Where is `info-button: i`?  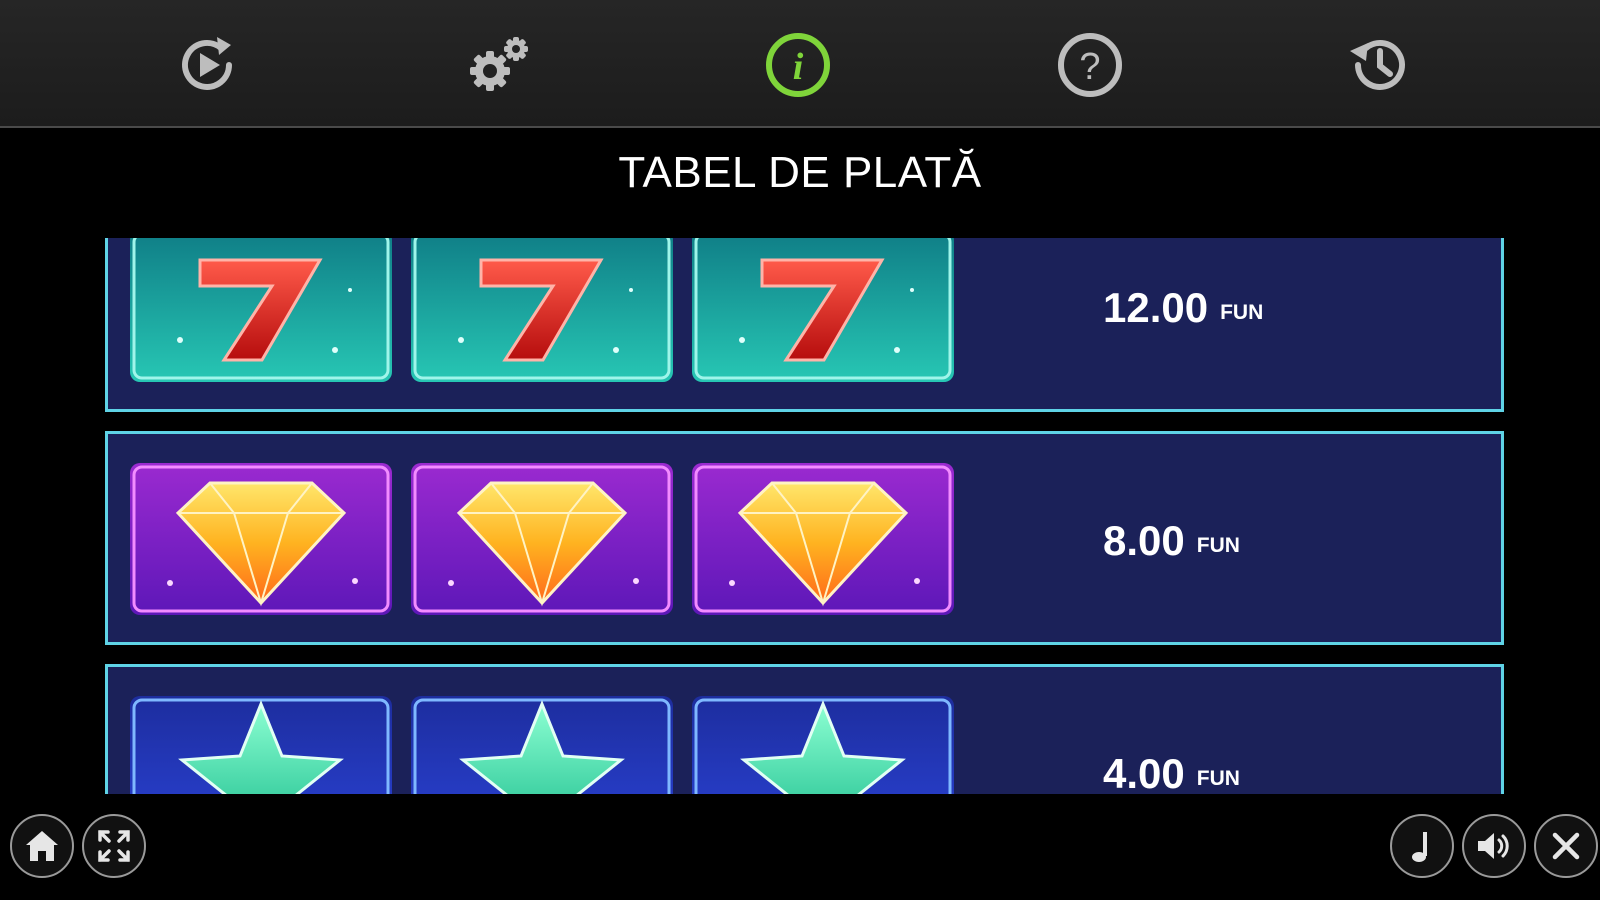
info-button: i is located at coordinates (798, 65).